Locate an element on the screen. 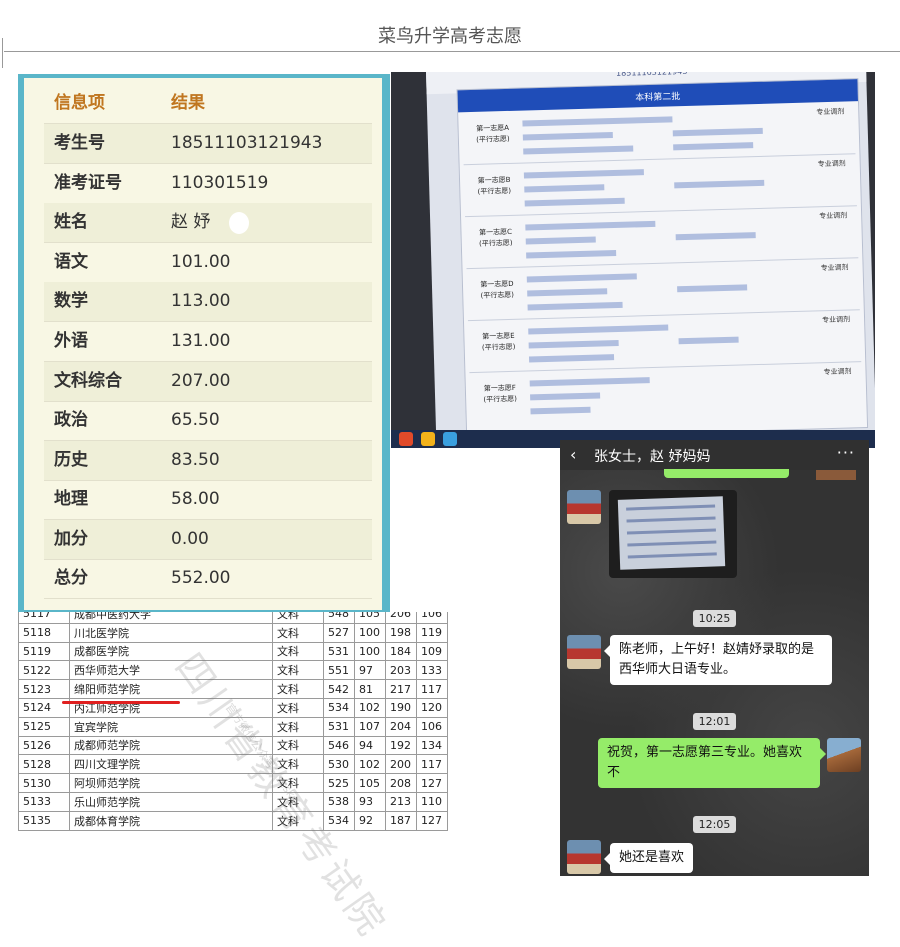  score-key: 政治 is located at coordinates (71, 420).